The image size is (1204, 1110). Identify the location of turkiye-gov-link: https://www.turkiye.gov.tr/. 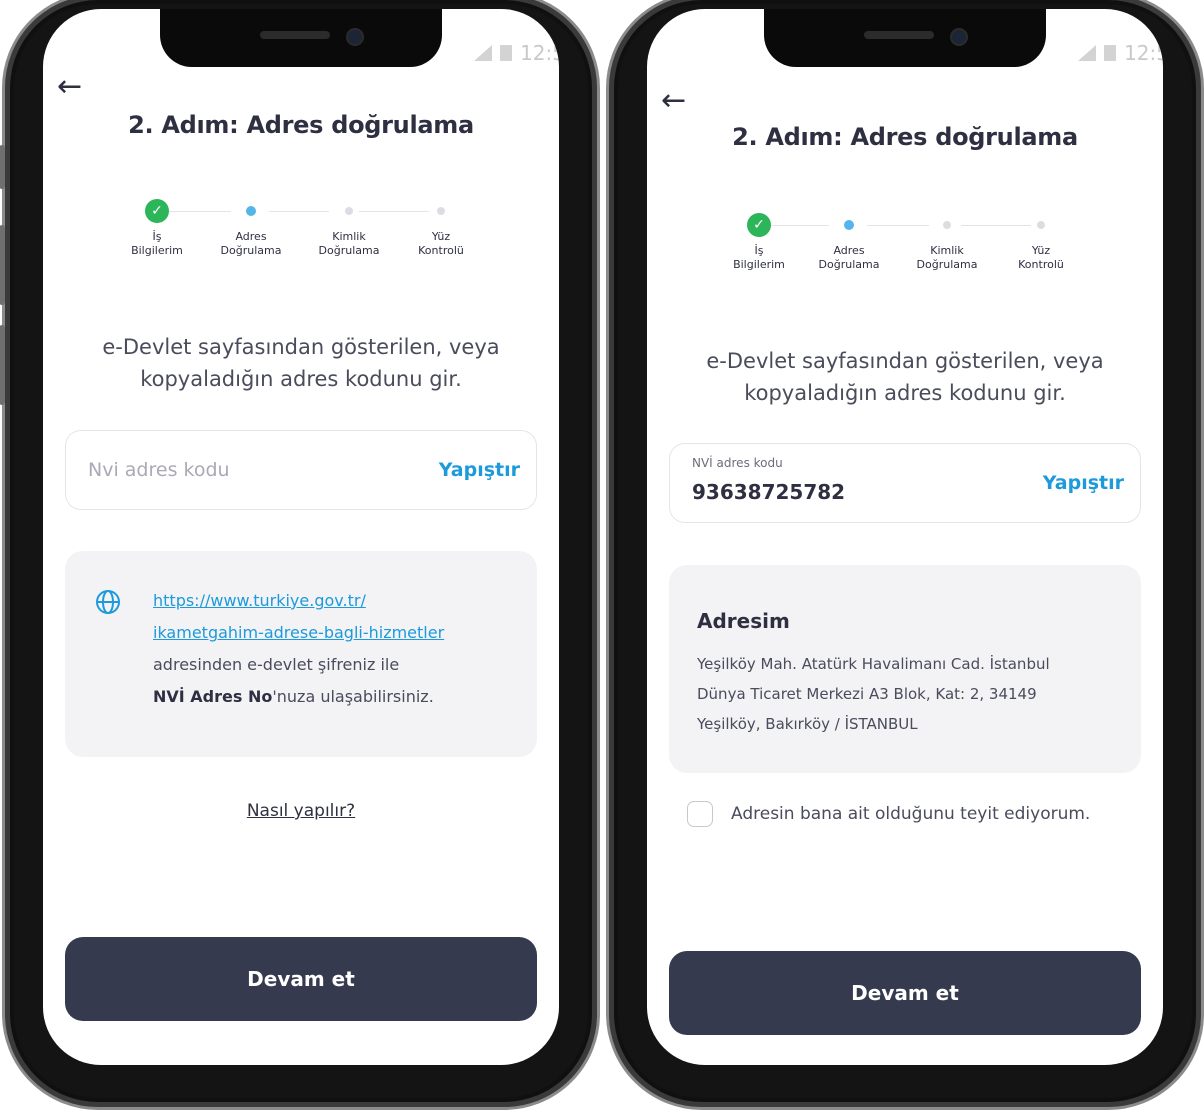
(259, 600).